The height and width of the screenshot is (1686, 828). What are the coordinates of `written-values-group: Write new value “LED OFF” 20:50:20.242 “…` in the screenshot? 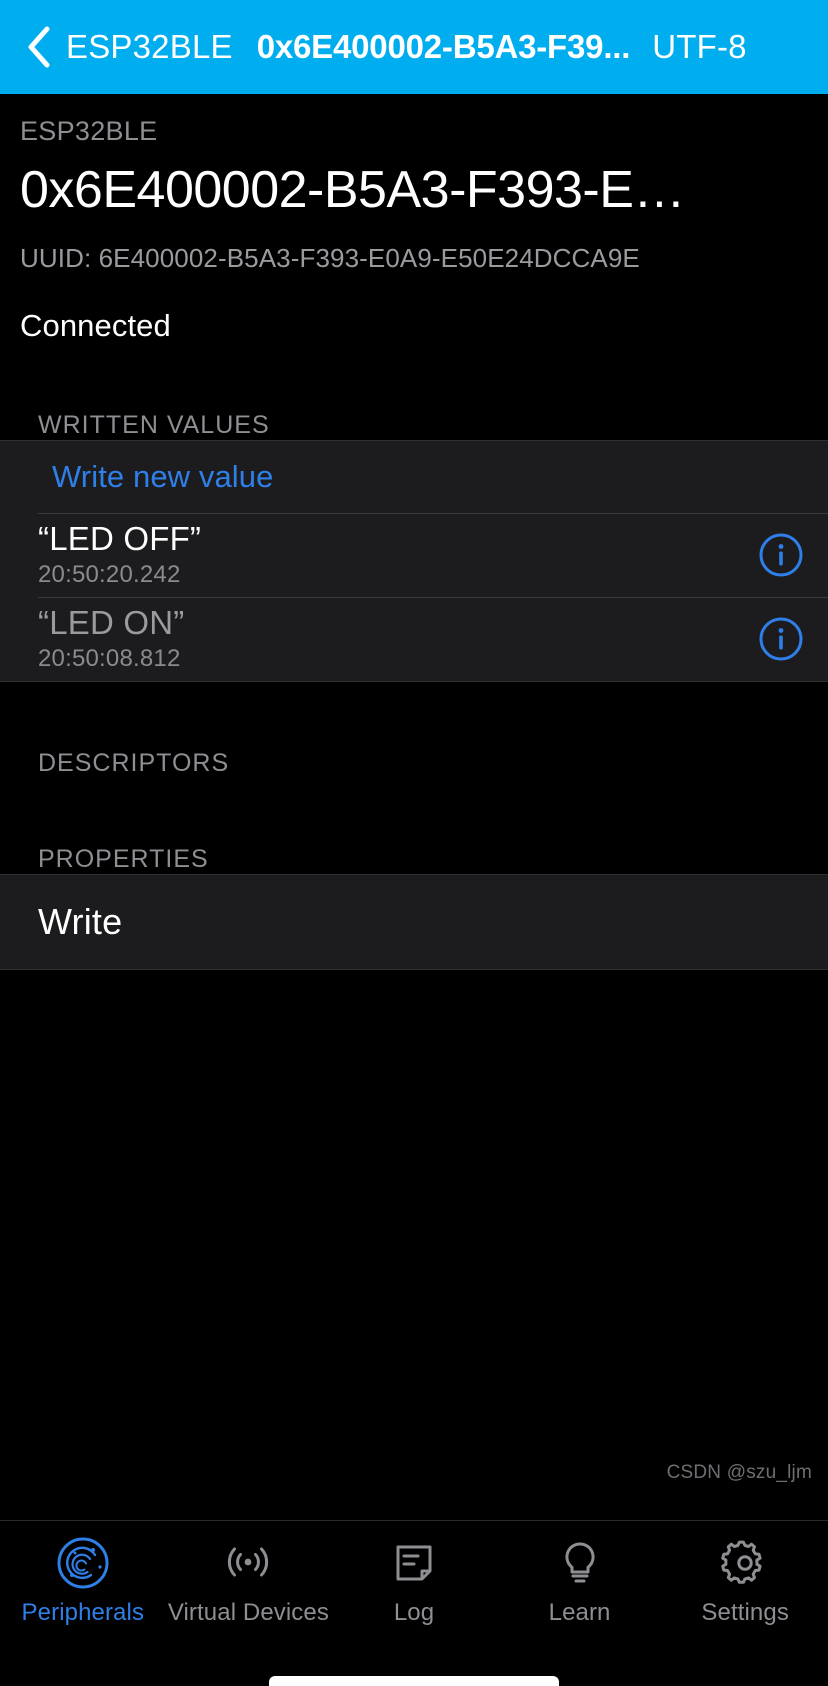 It's located at (414, 560).